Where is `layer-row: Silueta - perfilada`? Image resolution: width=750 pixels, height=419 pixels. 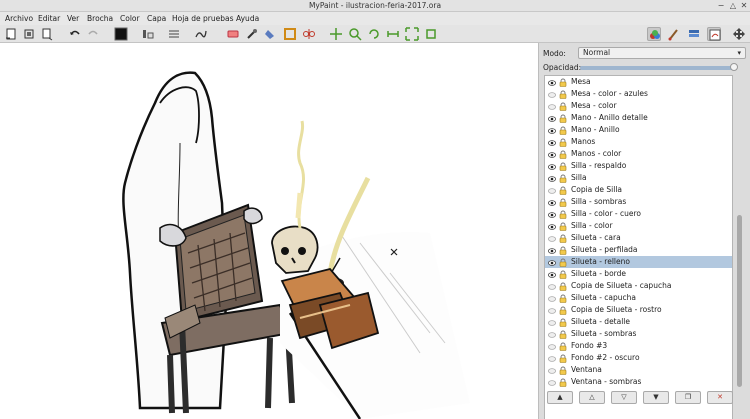 layer-row: Silueta - perfilada is located at coordinates (638, 250).